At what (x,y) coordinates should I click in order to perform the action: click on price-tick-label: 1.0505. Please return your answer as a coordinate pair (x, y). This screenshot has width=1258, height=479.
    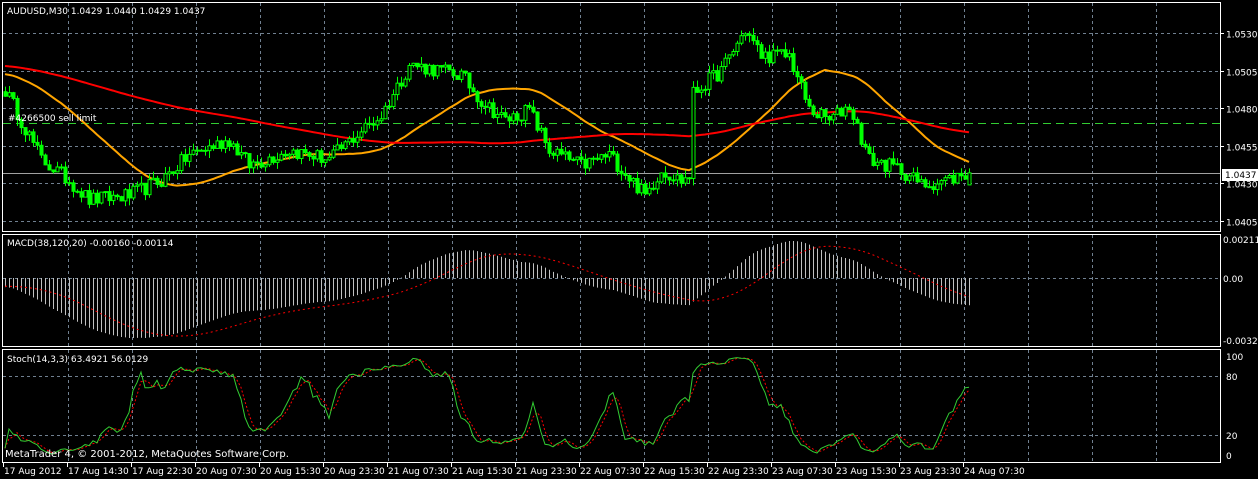
    Looking at the image, I should click on (1242, 74).